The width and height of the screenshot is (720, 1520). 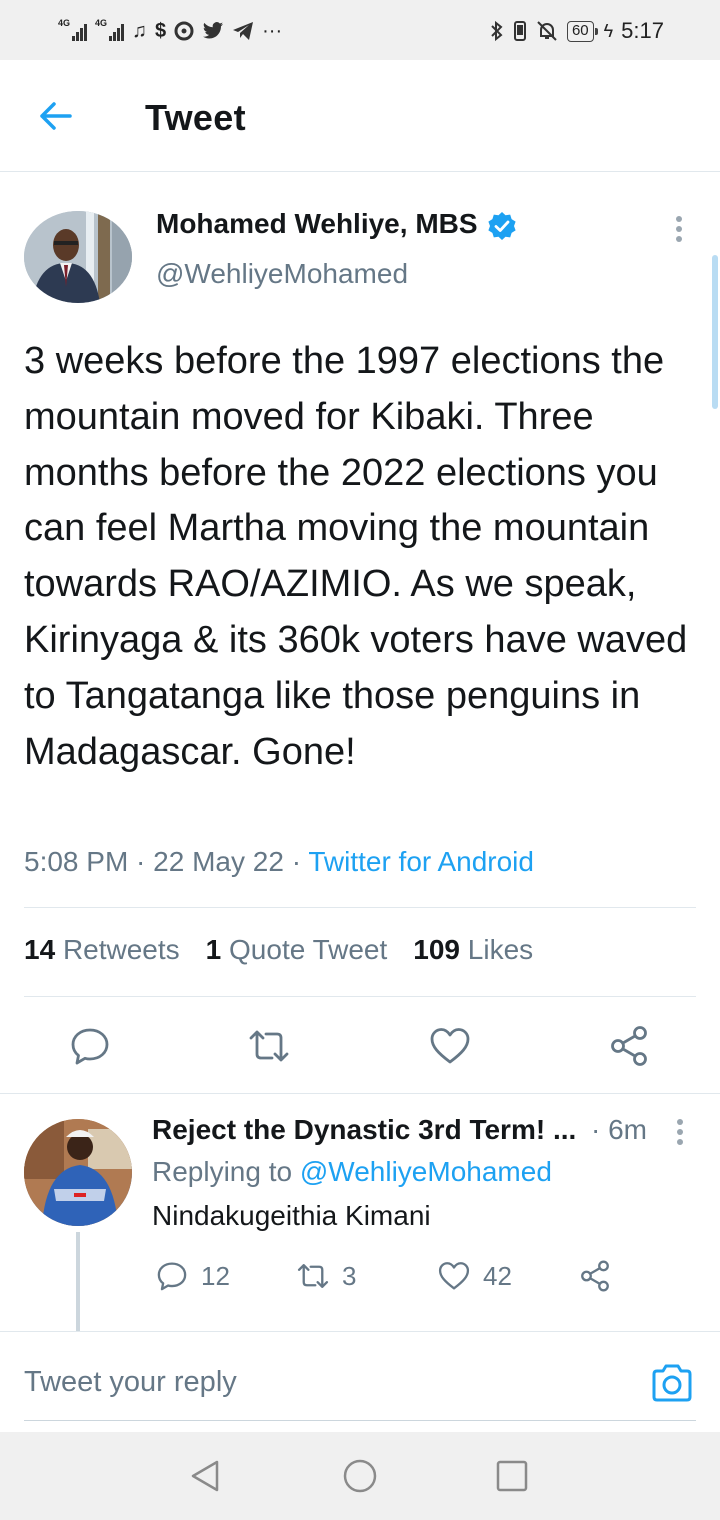 What do you see at coordinates (195, 117) in the screenshot?
I see `page-title: Tweet` at bounding box center [195, 117].